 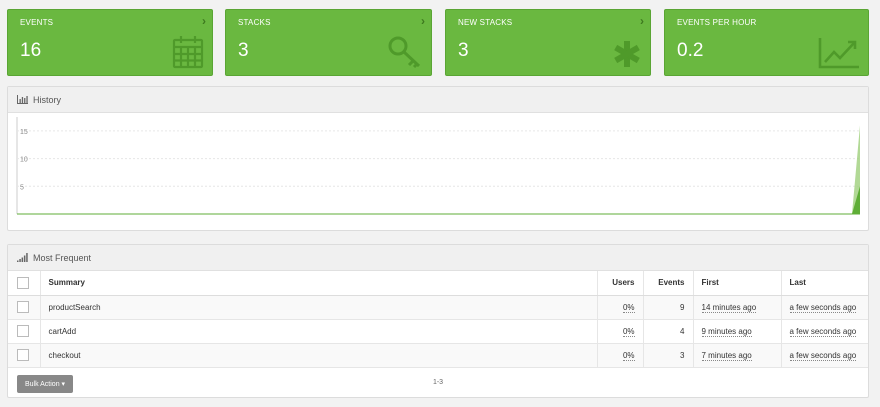 What do you see at coordinates (726, 355) in the screenshot?
I see `row-first: 7 minutes ago` at bounding box center [726, 355].